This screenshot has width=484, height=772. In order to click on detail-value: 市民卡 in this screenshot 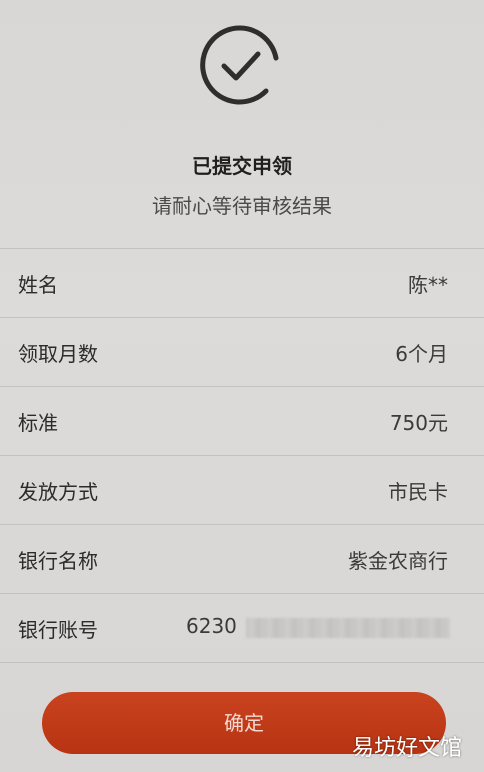, I will do `click(418, 492)`.